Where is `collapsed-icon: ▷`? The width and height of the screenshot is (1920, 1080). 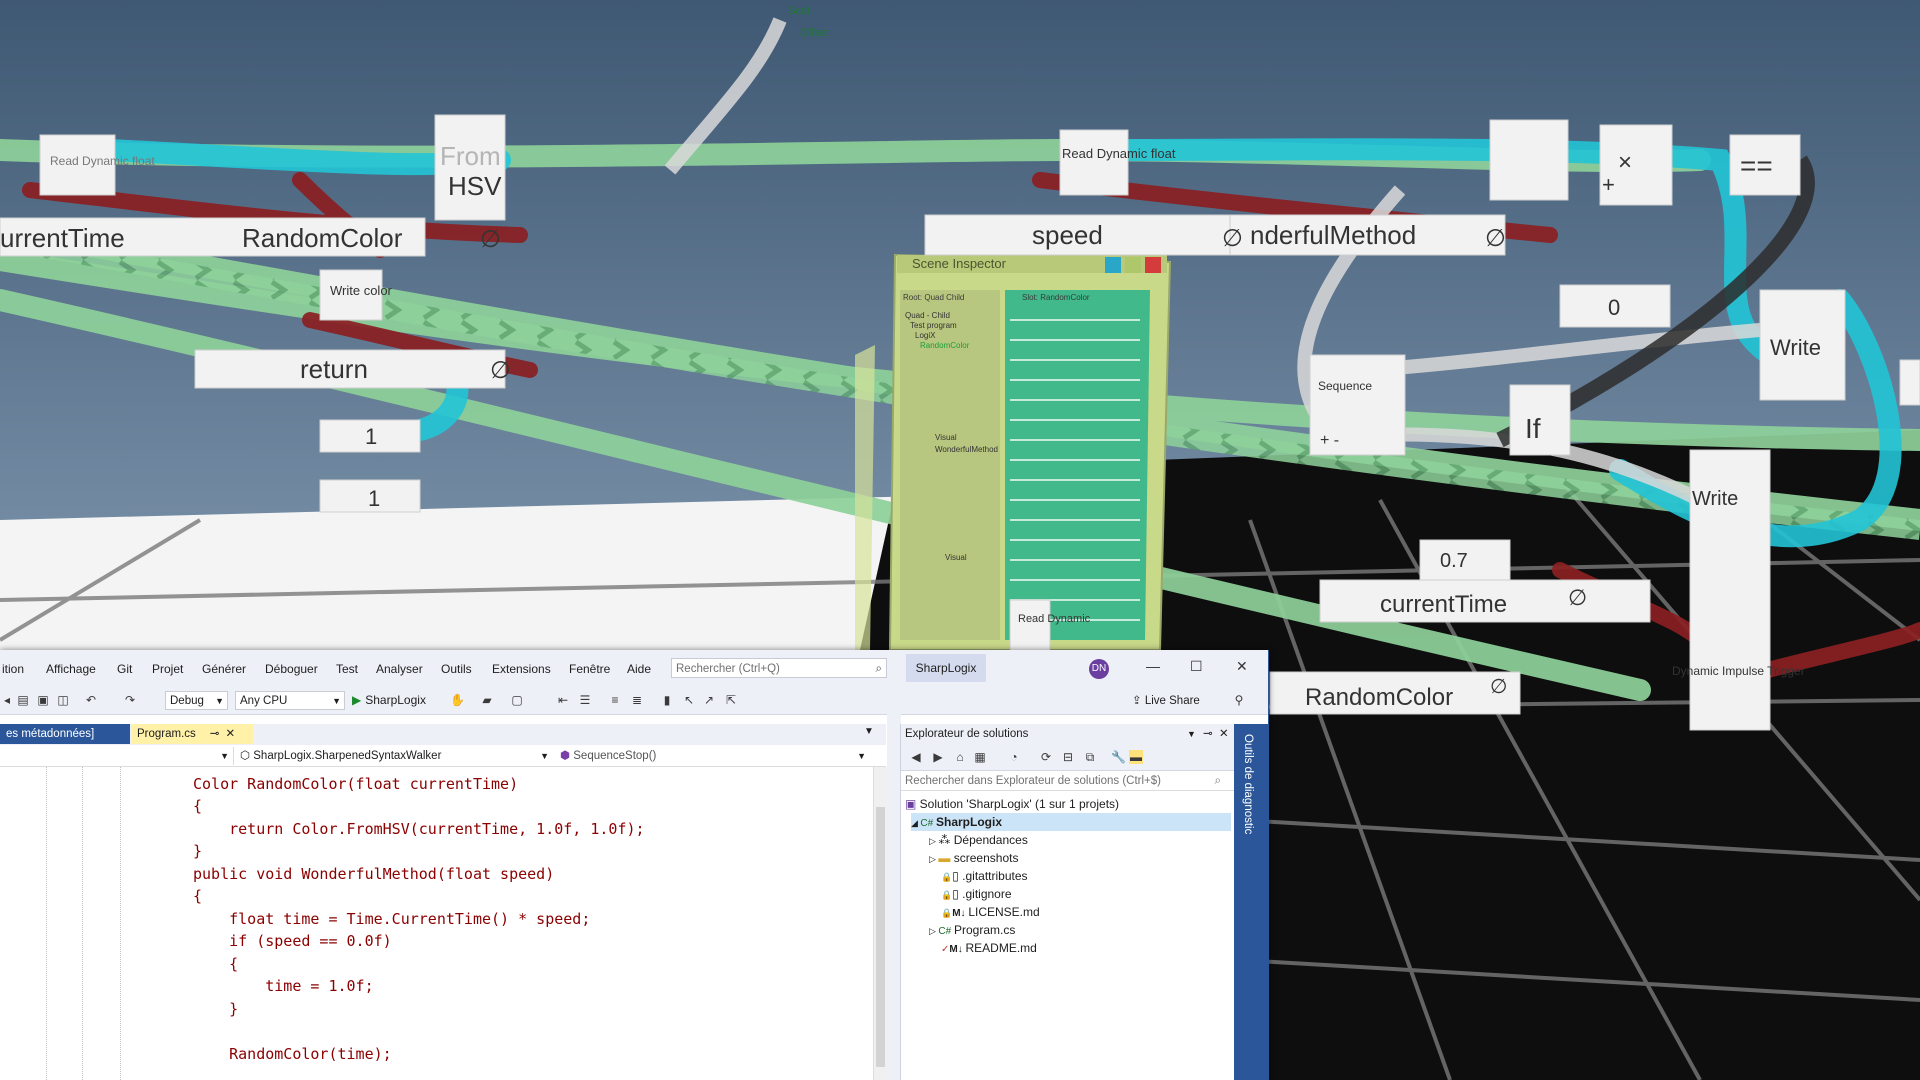
collapsed-icon: ▷ is located at coordinates (934, 841).